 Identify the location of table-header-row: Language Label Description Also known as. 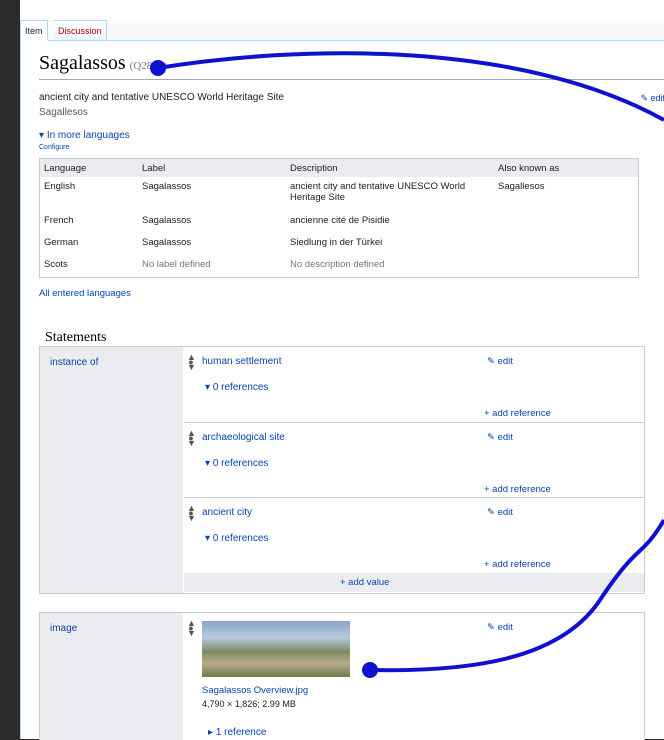
(339, 167).